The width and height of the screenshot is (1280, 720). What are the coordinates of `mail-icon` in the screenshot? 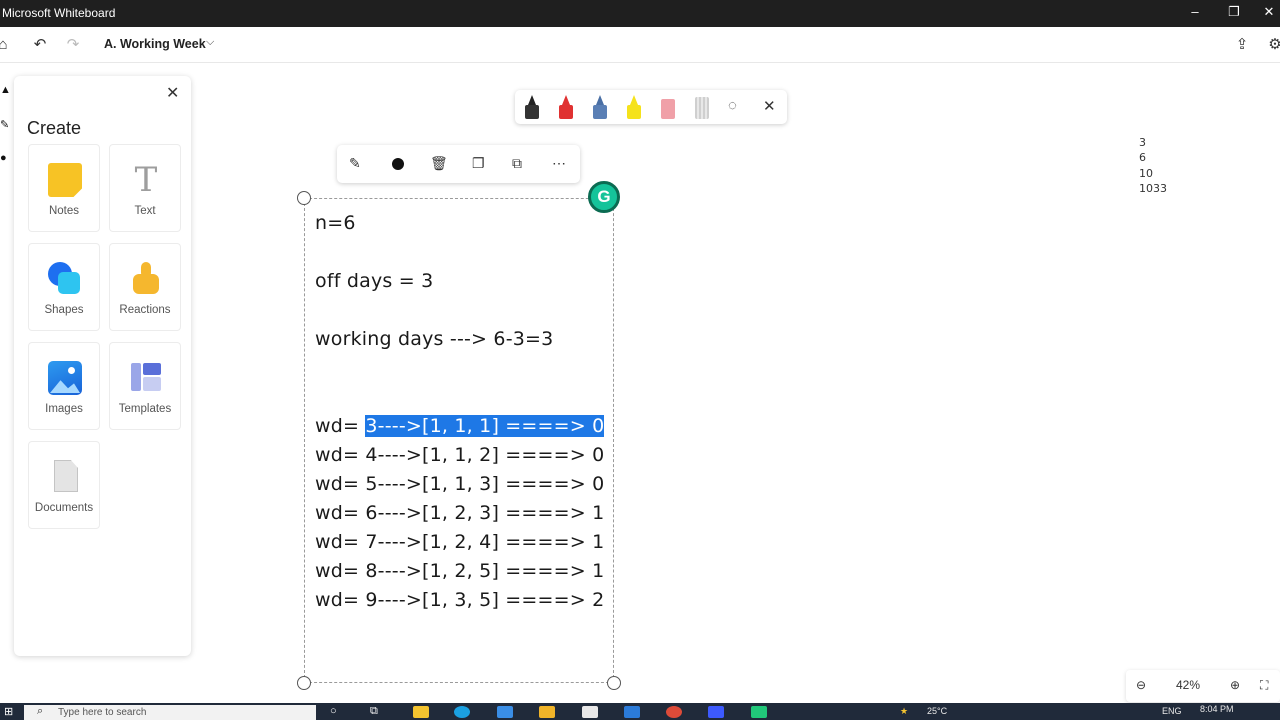 It's located at (505, 712).